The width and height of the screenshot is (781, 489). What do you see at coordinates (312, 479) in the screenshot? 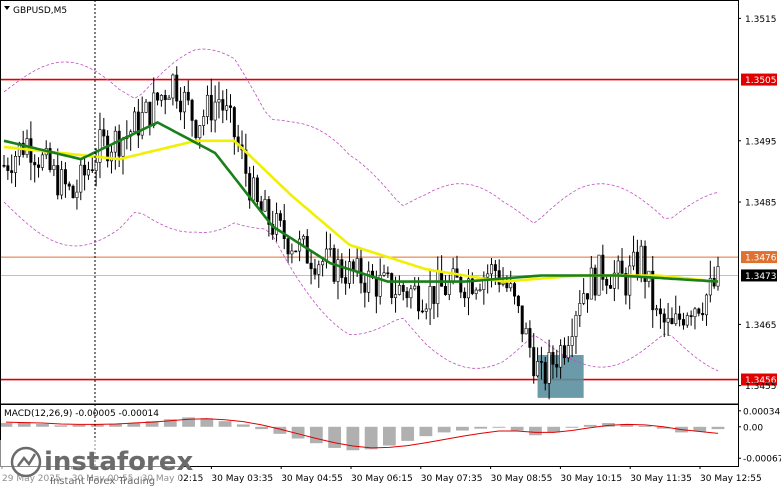
I see `time-tick-label: 30 May 04:55` at bounding box center [312, 479].